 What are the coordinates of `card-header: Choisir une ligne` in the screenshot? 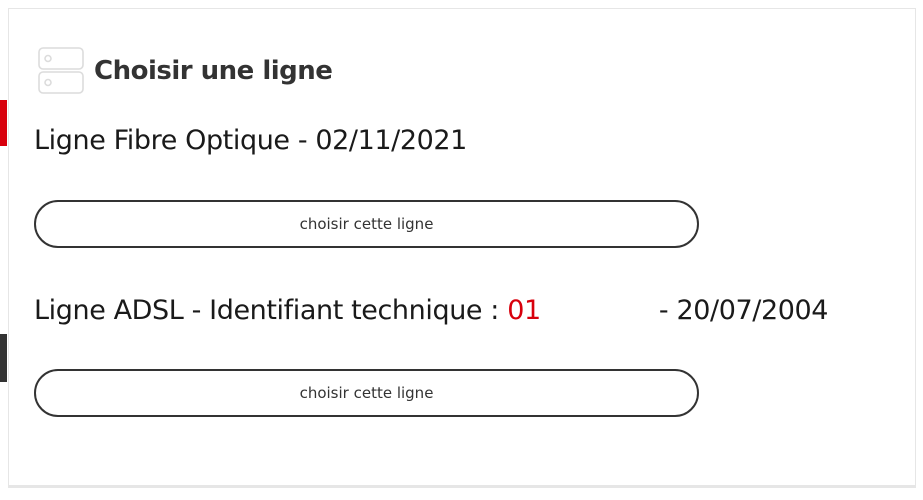 It's located at (185, 71).